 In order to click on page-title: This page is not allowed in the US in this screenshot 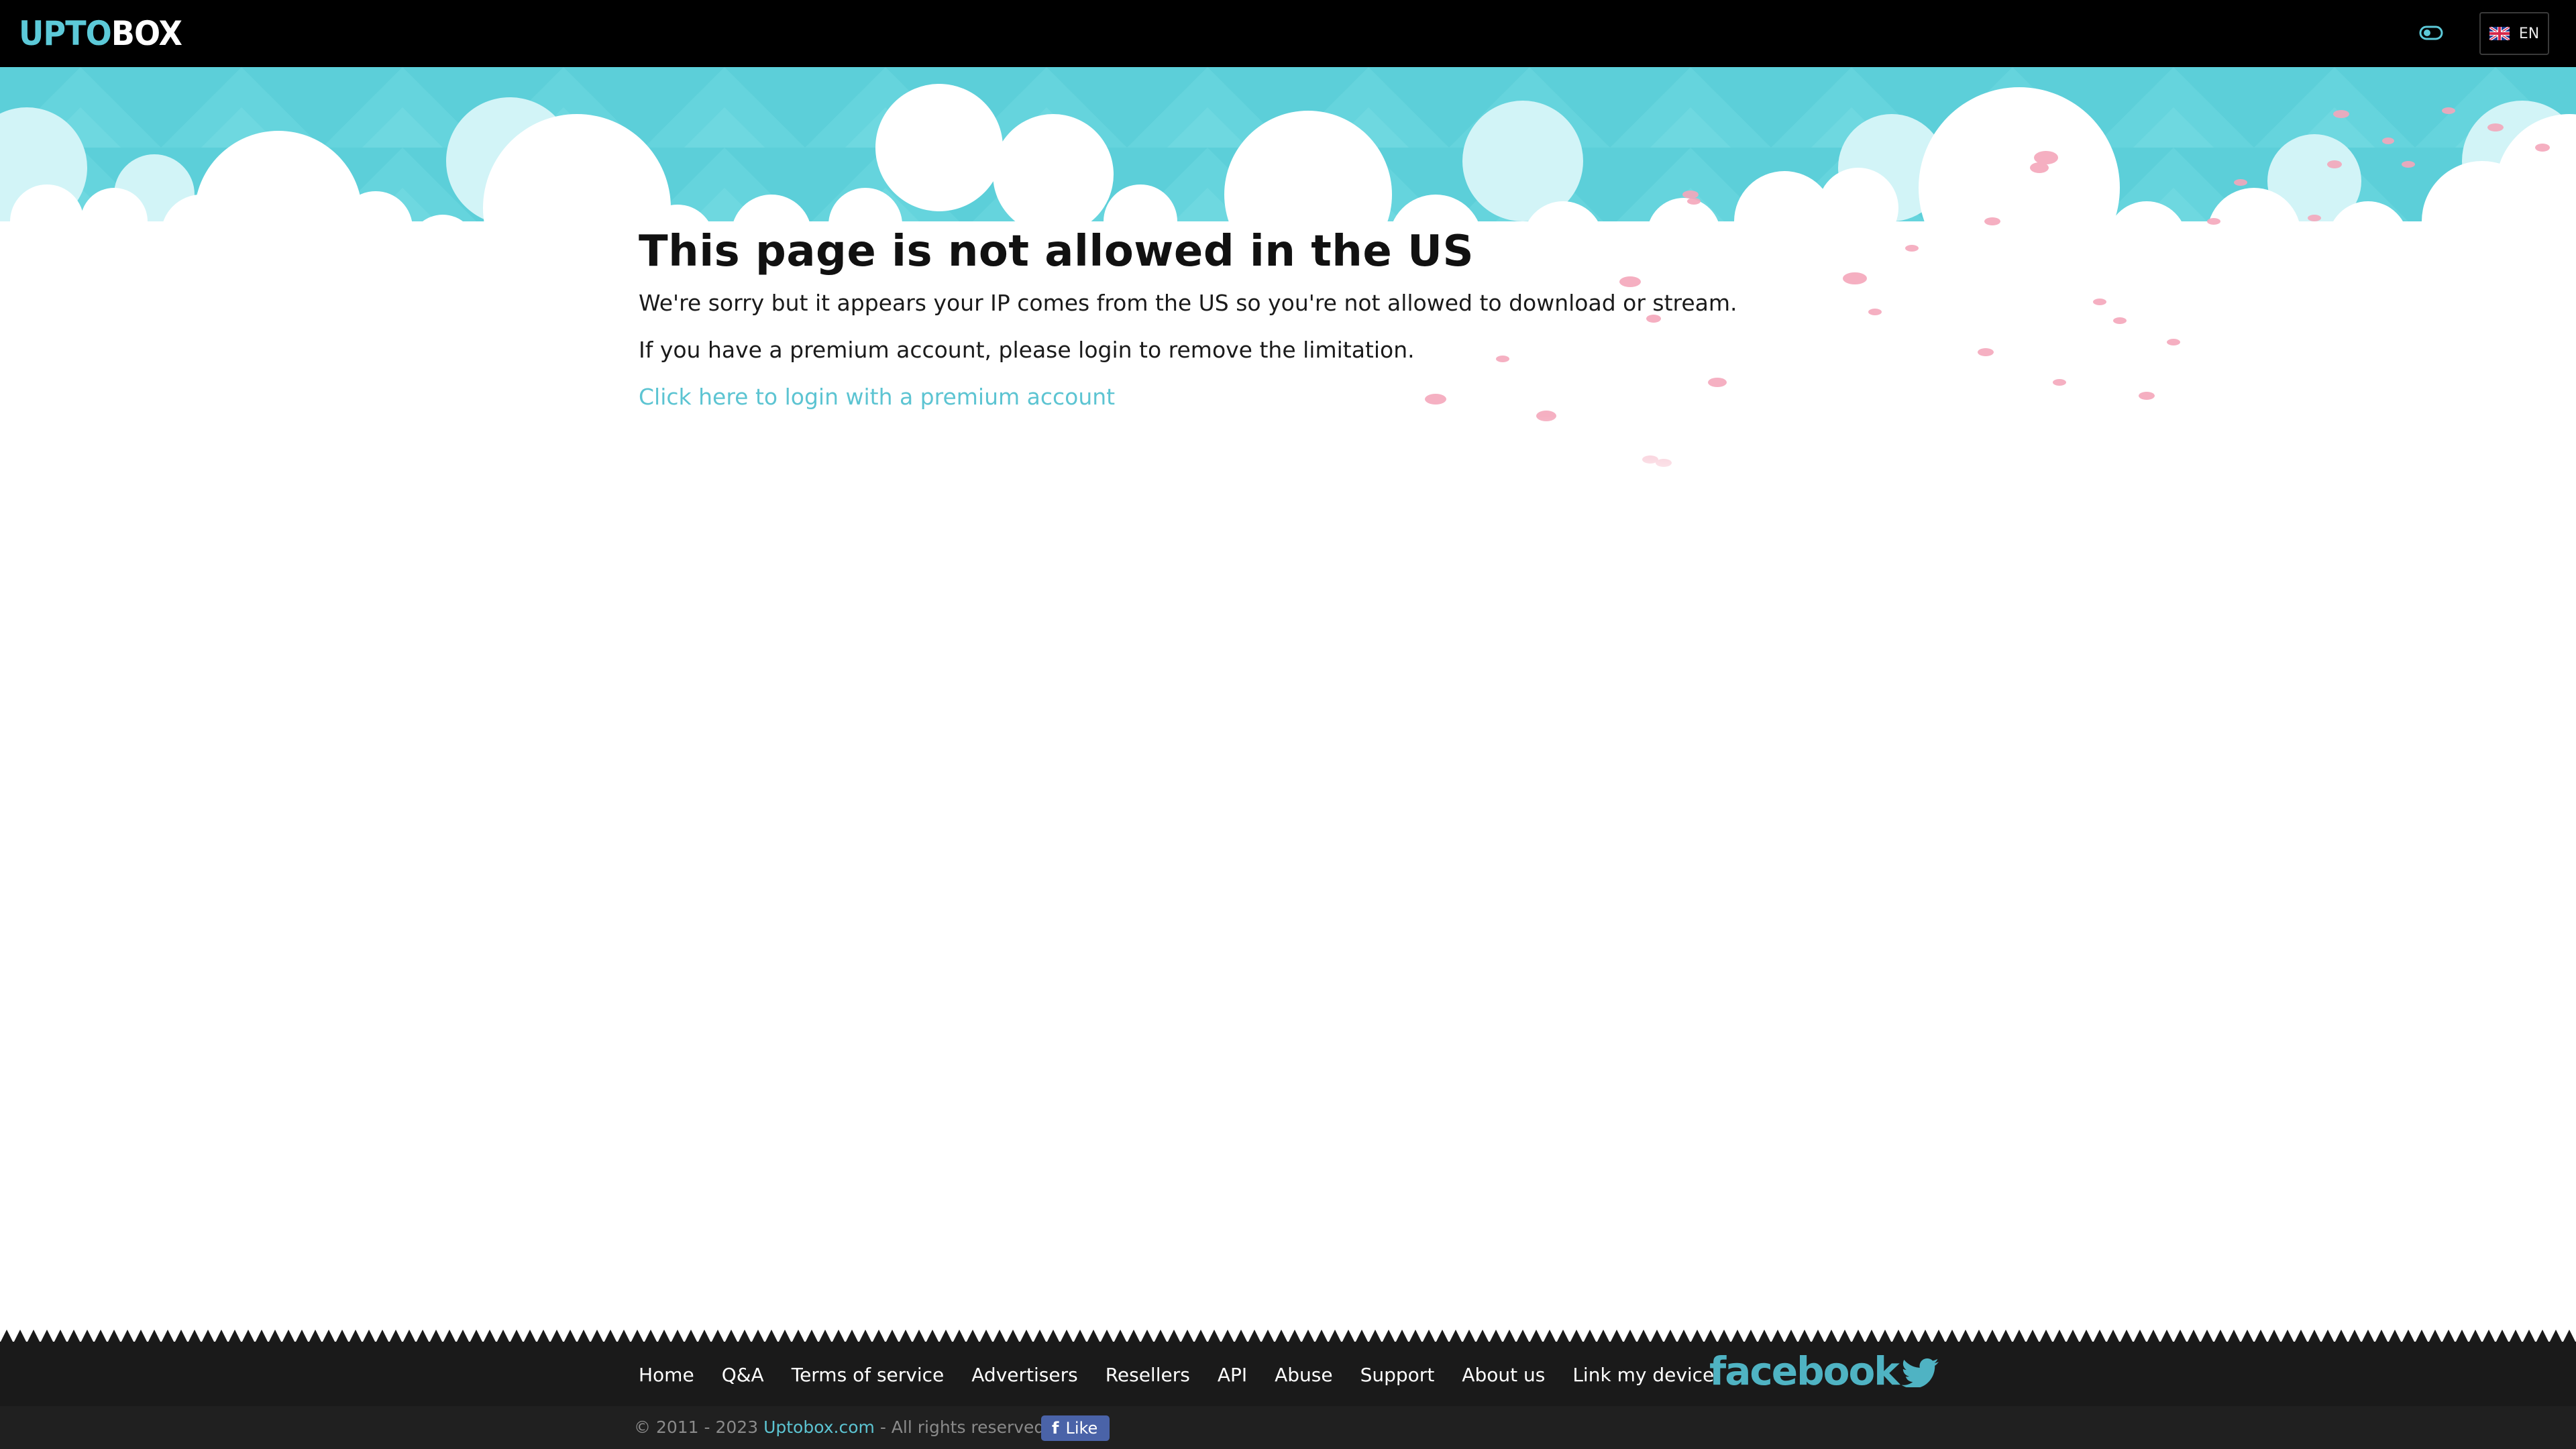, I will do `click(1056, 251)`.